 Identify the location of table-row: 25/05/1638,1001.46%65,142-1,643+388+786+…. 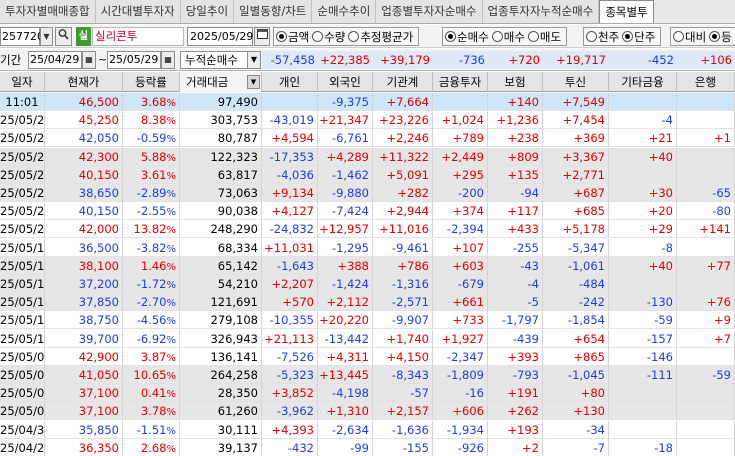
(367, 265).